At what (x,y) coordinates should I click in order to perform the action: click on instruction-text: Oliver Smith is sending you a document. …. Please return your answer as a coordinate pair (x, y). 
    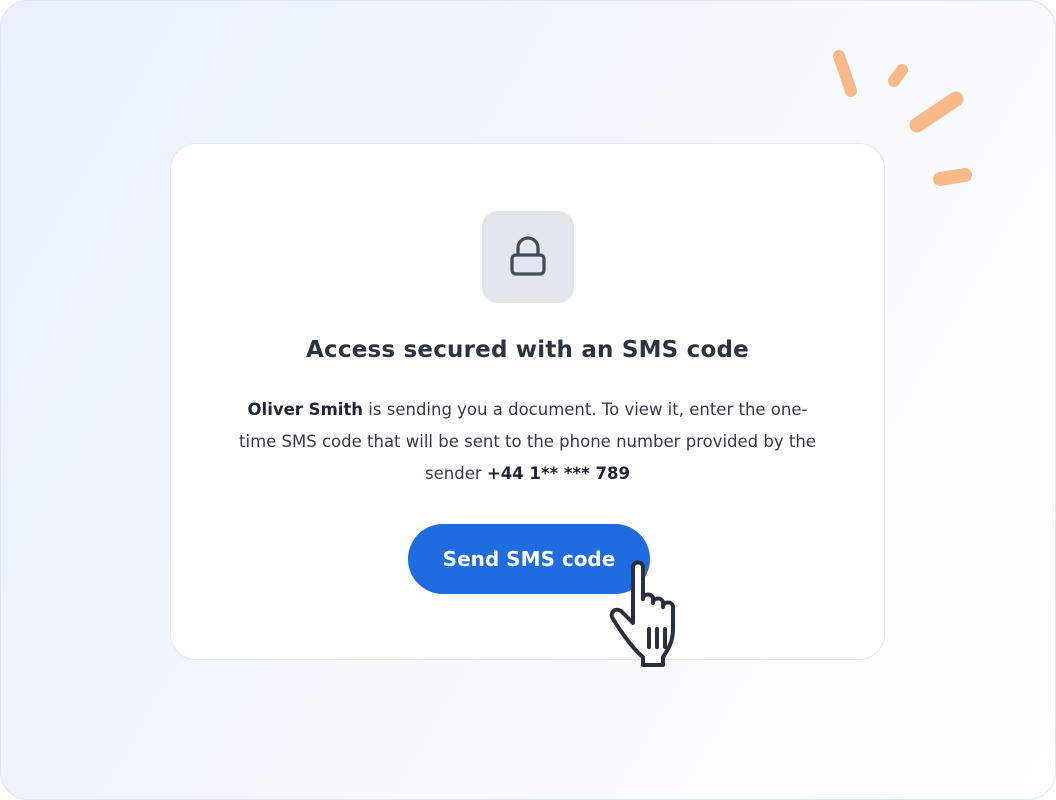
    Looking at the image, I should click on (527, 442).